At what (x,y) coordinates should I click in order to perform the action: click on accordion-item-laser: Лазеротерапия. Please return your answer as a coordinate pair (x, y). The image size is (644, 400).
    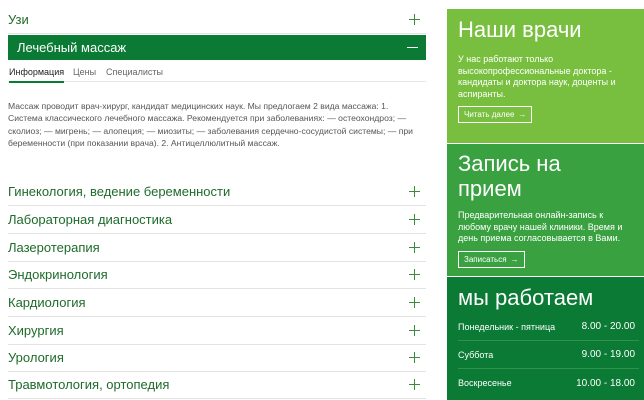
    Looking at the image, I should click on (217, 248).